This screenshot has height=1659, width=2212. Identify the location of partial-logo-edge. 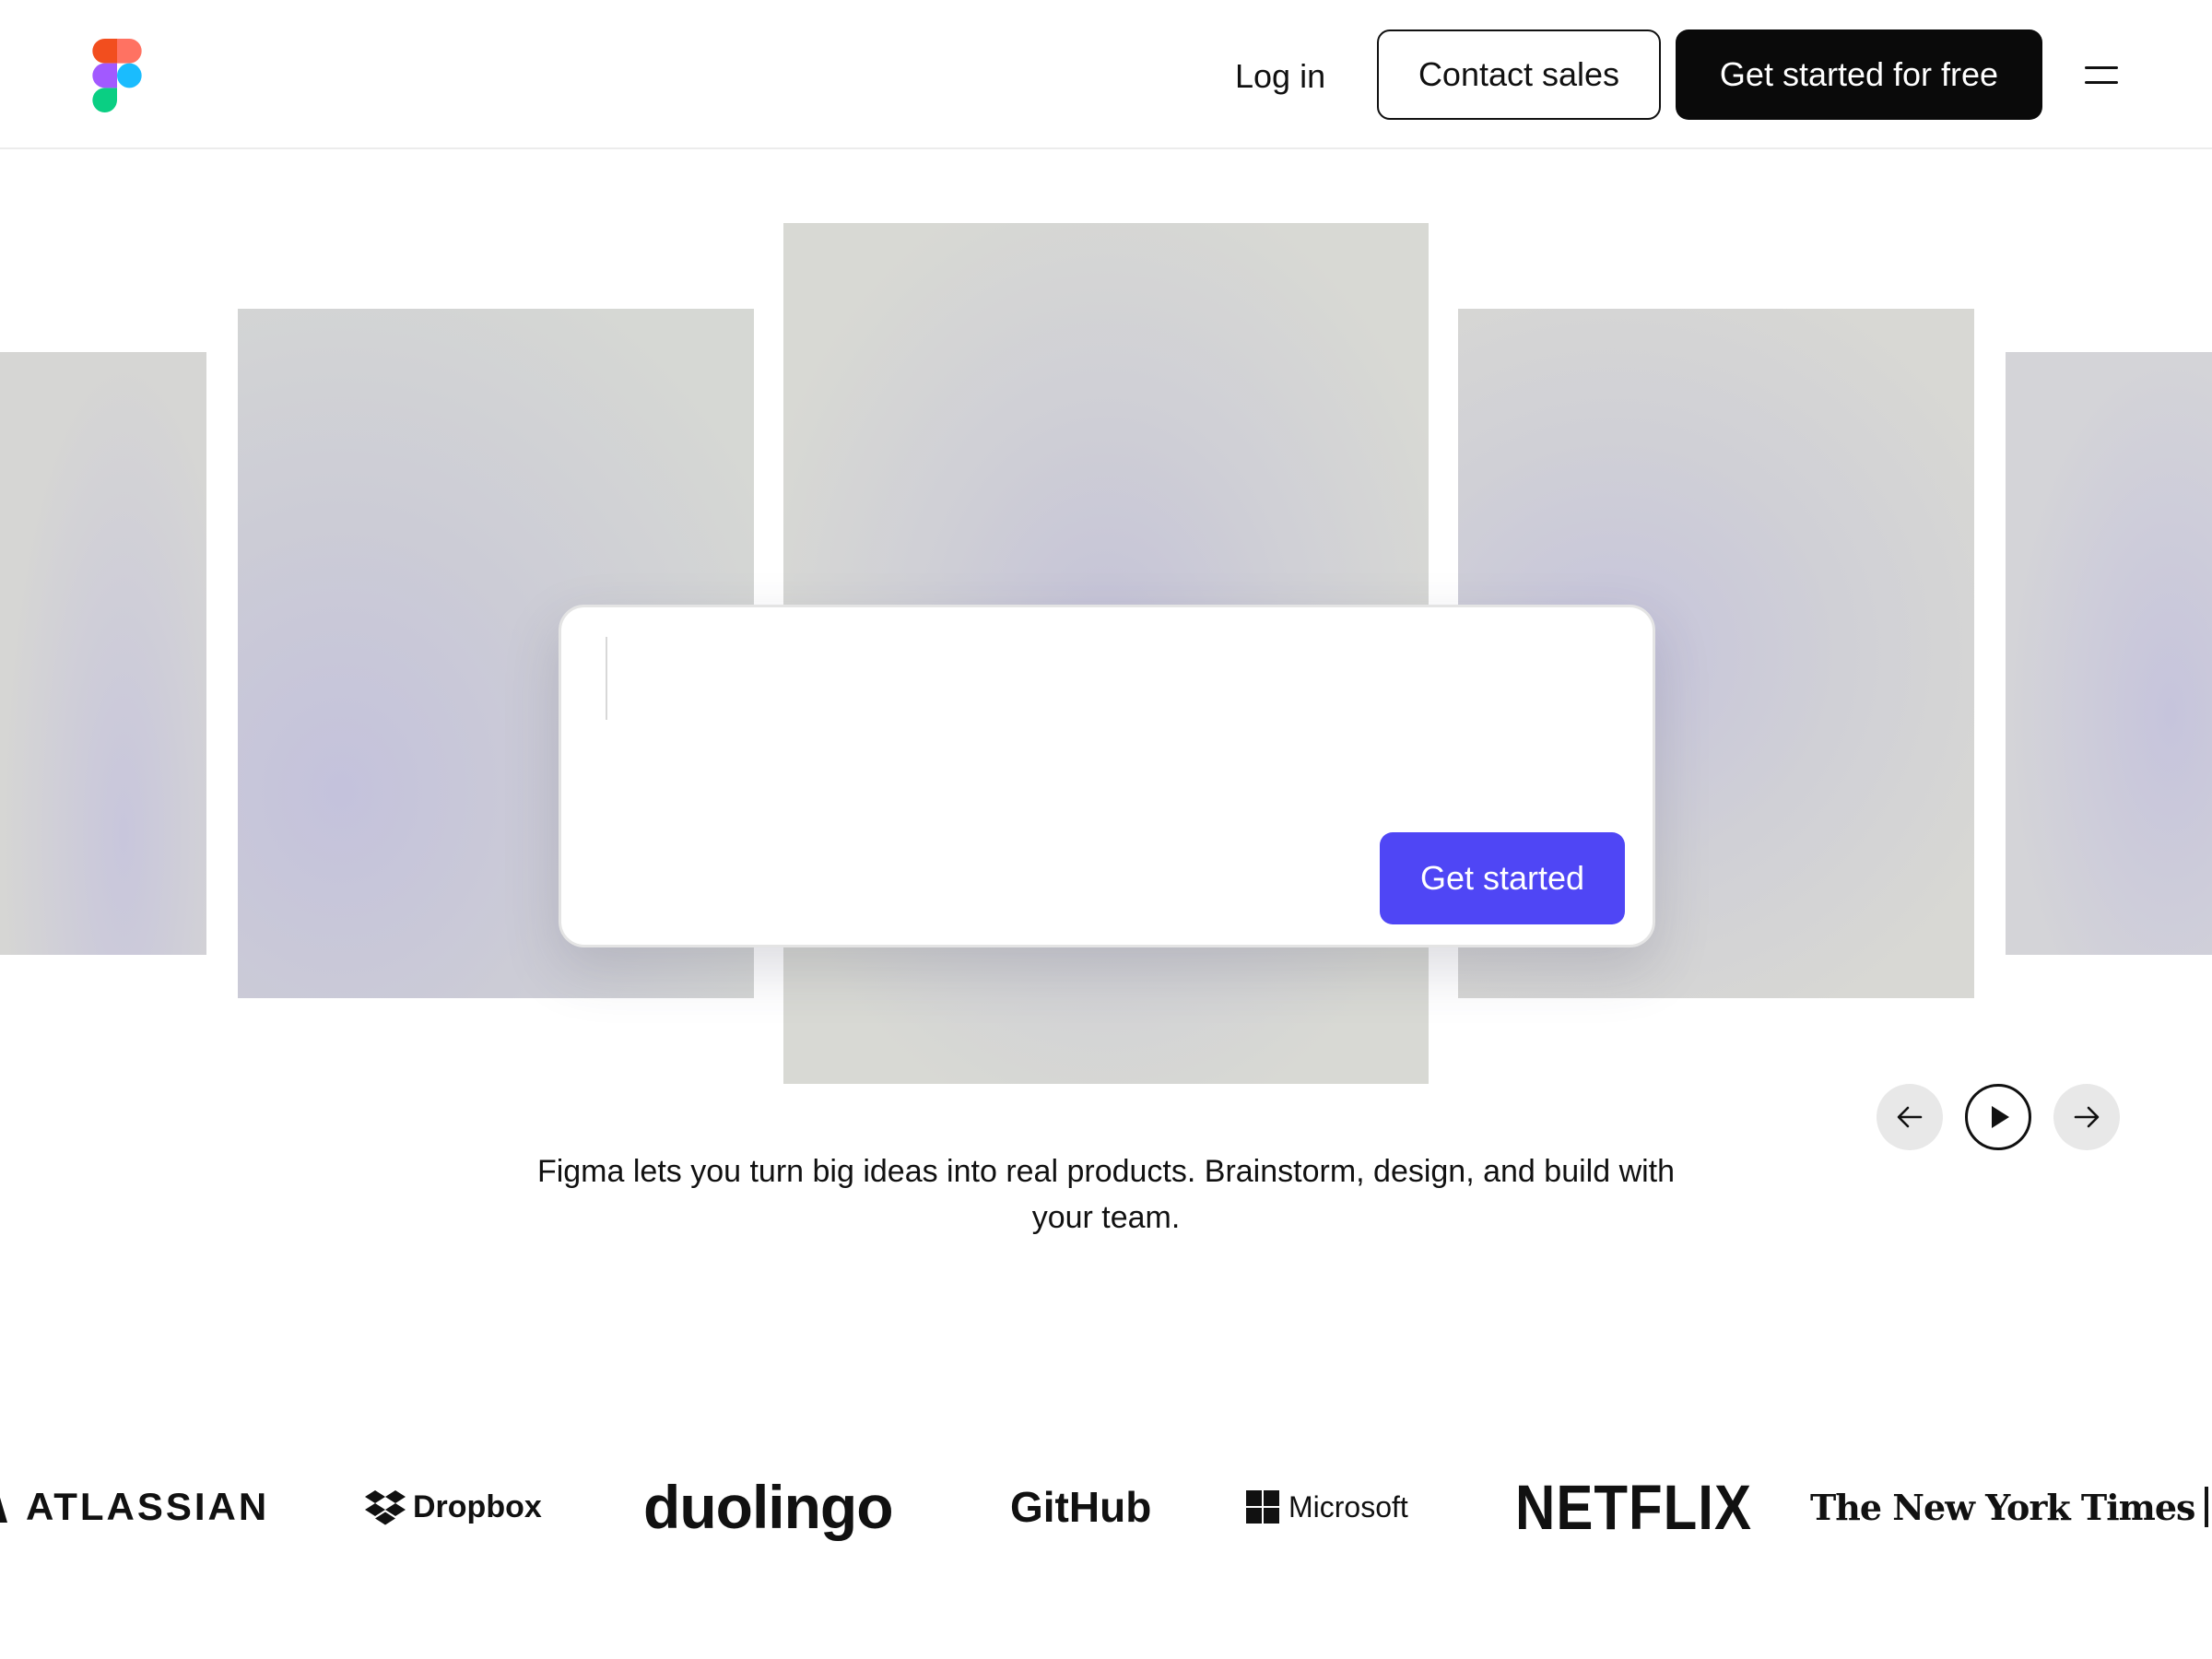
(2206, 1507).